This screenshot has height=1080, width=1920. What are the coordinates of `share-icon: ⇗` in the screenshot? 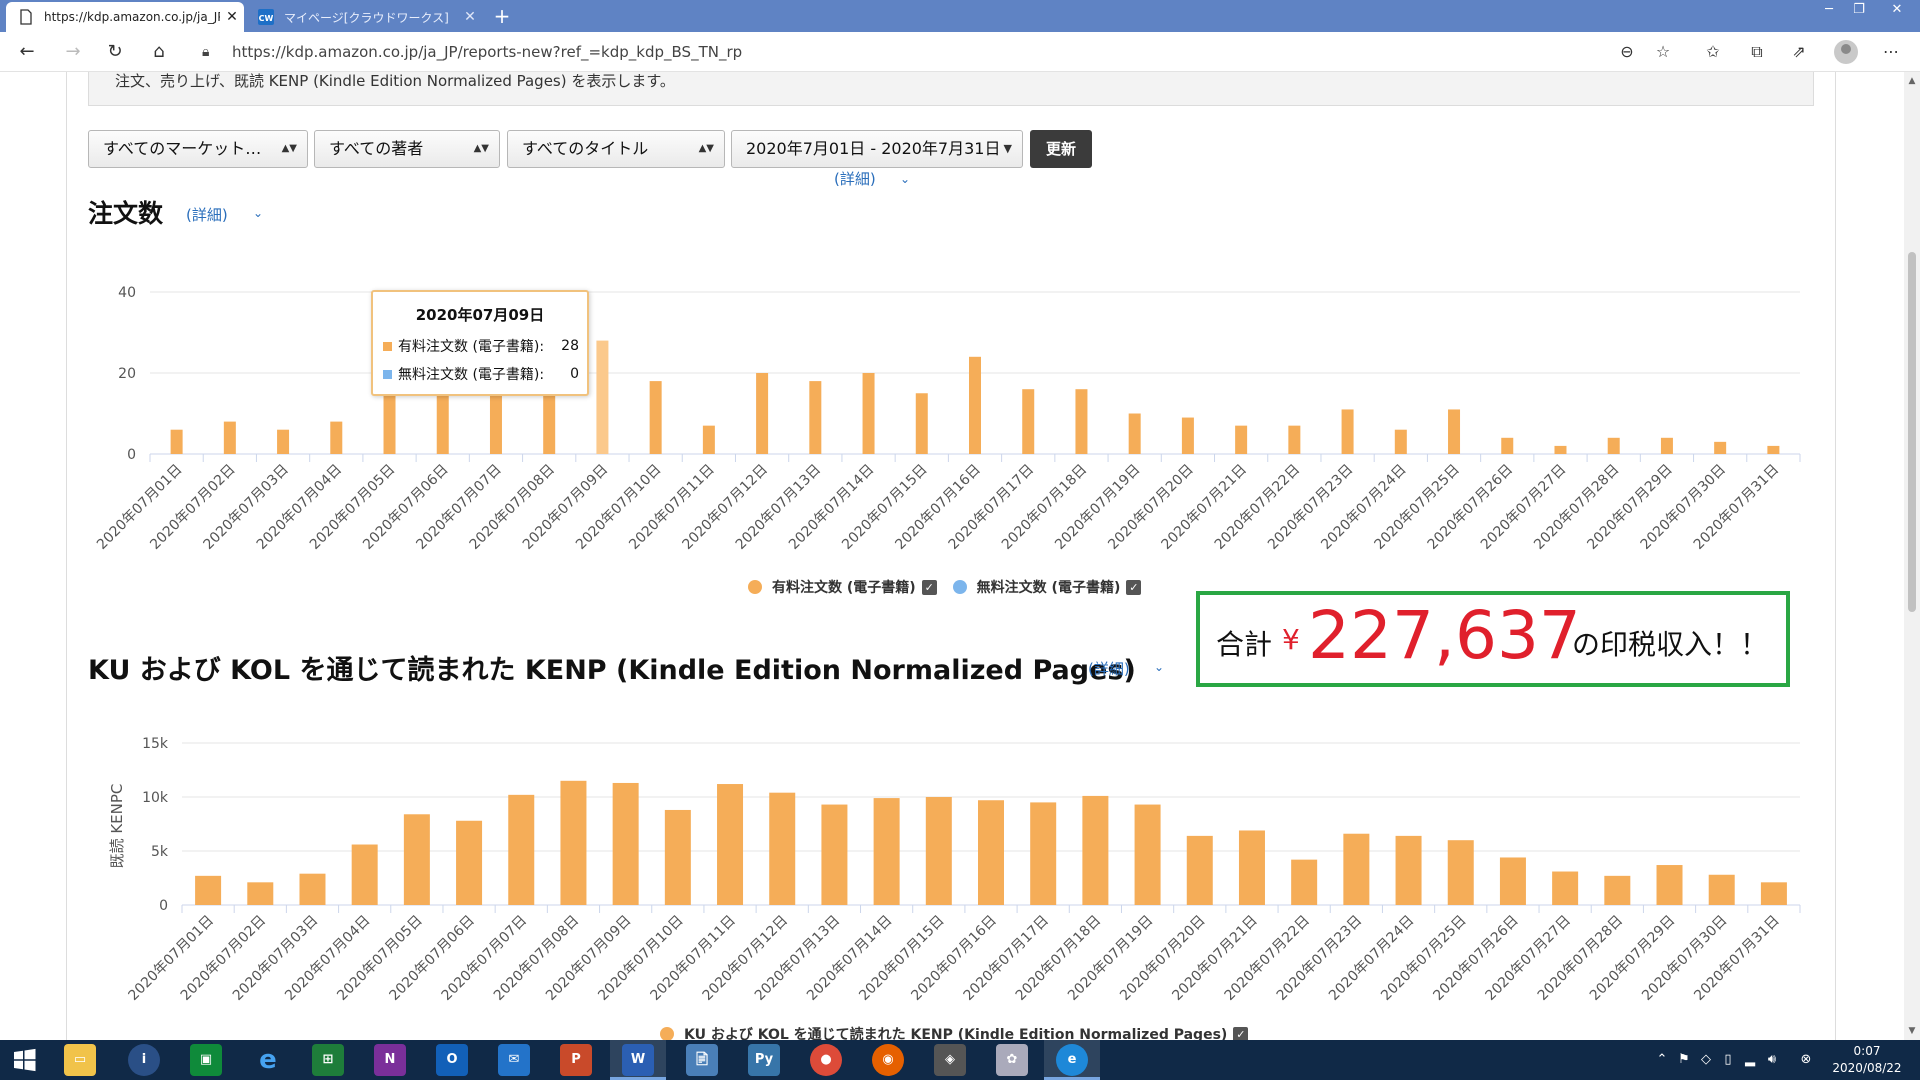 It's located at (1799, 52).